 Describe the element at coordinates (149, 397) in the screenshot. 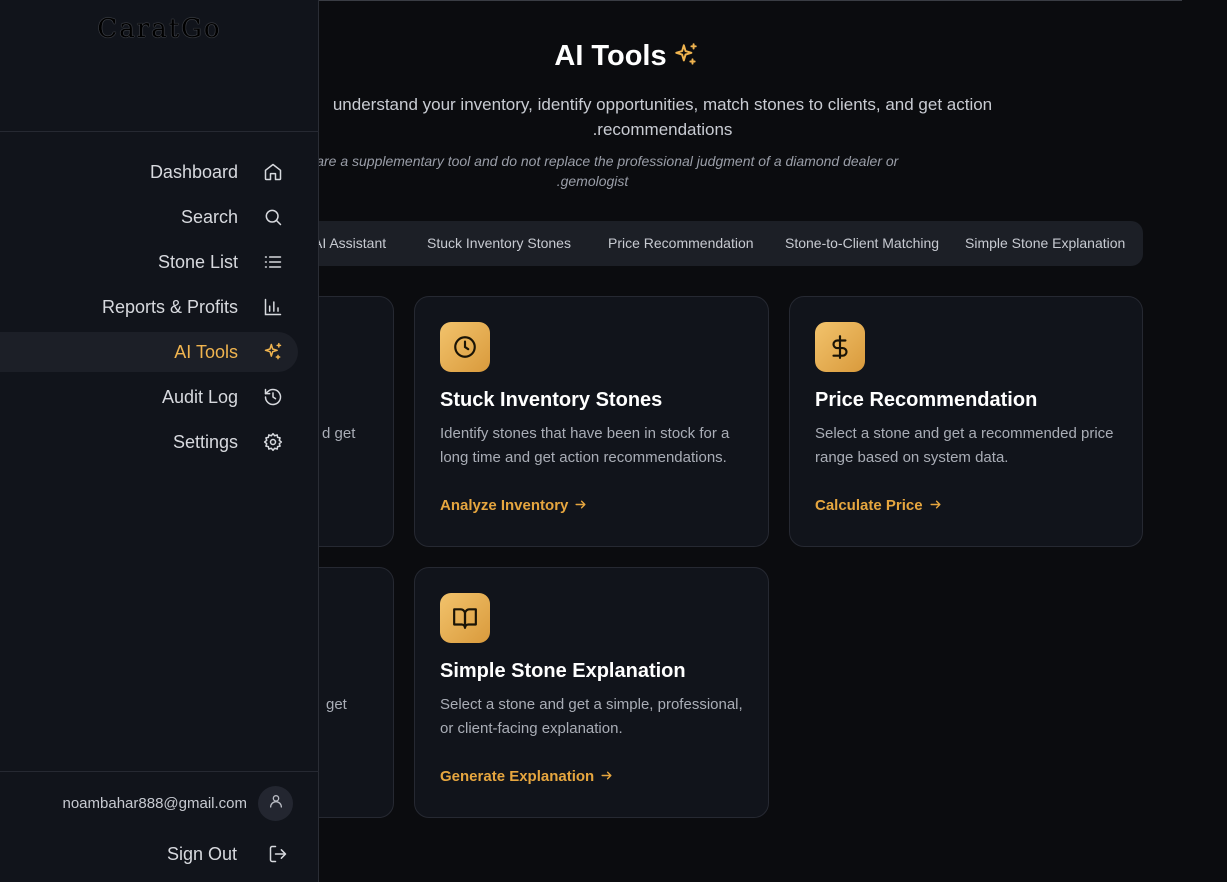

I see `sidebar-item-audit-log: Audit Log` at that location.